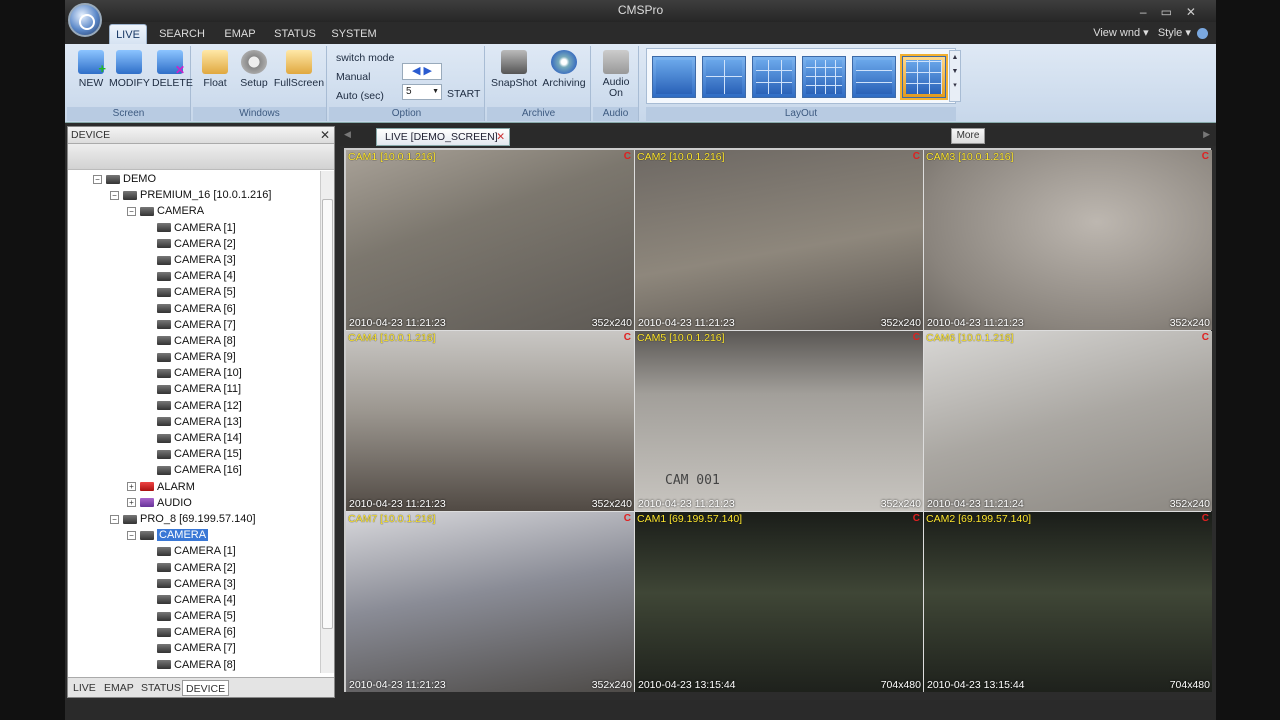 The image size is (1280, 720). I want to click on option-group-title: Option, so click(406, 114).